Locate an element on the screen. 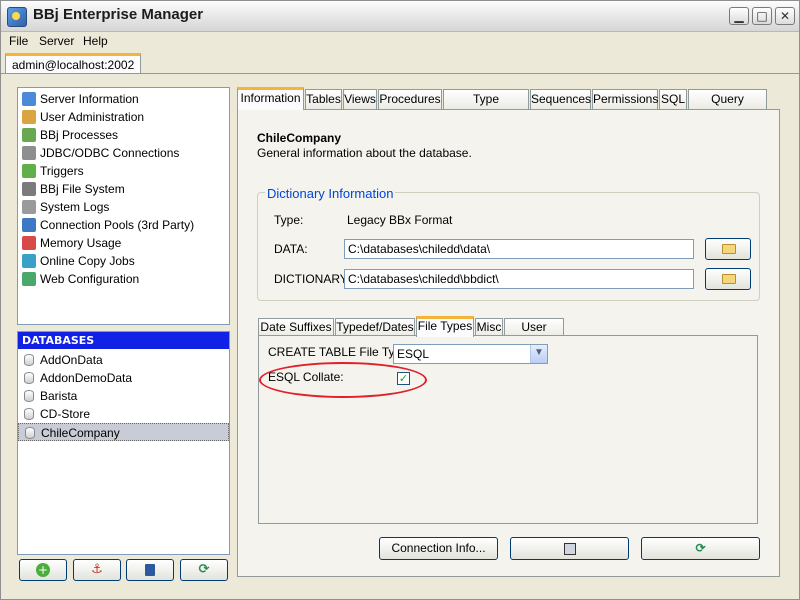 This screenshot has width=800, height=600. maximize-button: □ is located at coordinates (762, 16).